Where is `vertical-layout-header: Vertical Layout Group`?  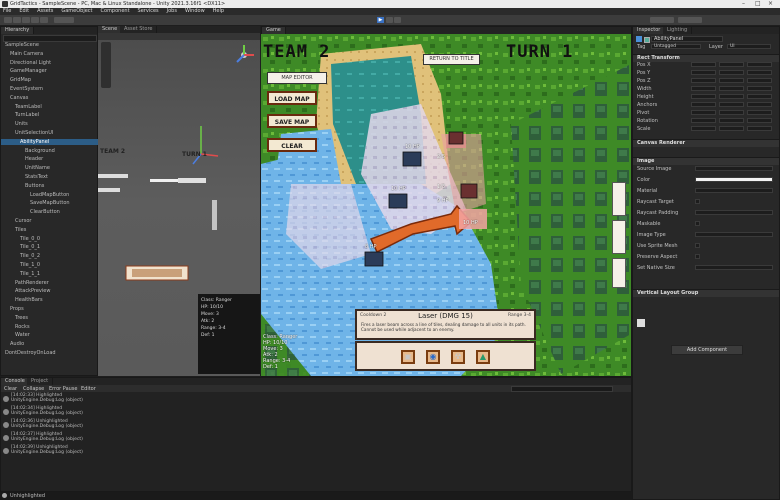
vertical-layout-header: Vertical Layout Group is located at coordinates (706, 293).